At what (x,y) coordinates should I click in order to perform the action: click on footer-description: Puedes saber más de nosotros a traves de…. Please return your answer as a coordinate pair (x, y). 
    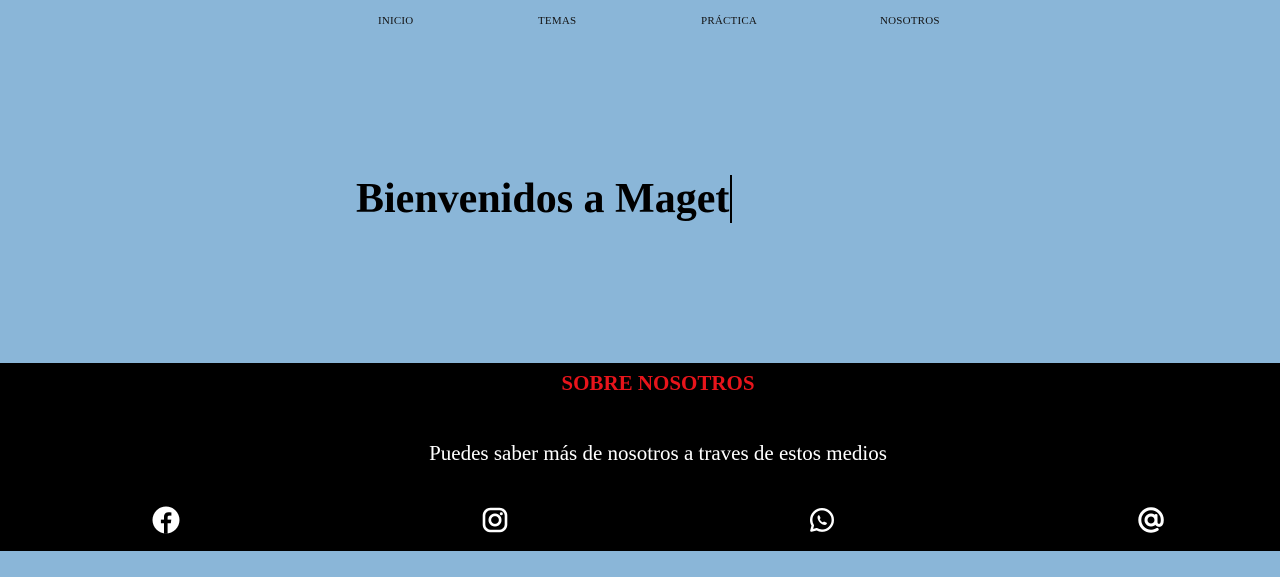
    Looking at the image, I should click on (658, 453).